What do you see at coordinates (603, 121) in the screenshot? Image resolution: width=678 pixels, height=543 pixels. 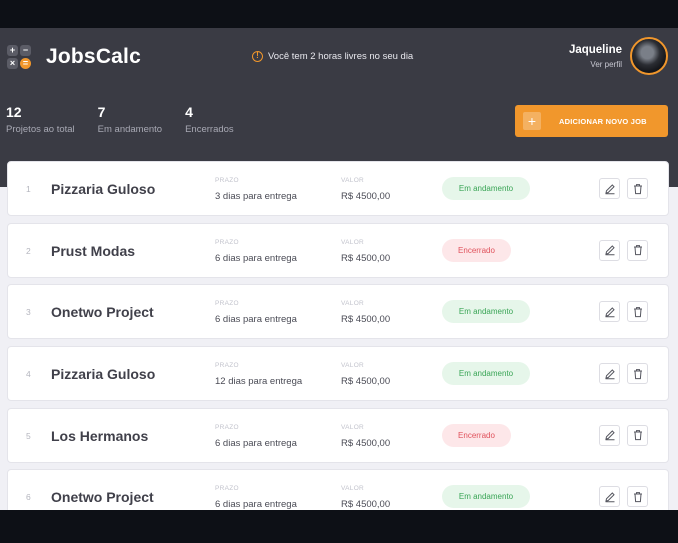 I see `add-job-label: ADICIONAR NOVO JOB` at bounding box center [603, 121].